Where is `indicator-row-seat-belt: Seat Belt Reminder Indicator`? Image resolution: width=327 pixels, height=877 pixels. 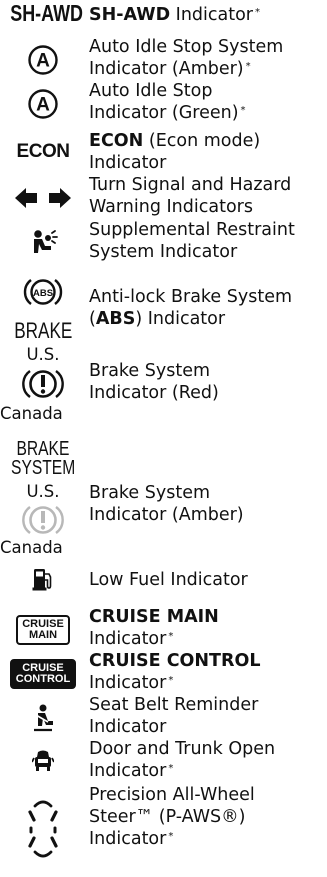
indicator-row-seat-belt: Seat Belt Reminder Indicator is located at coordinates (163, 717).